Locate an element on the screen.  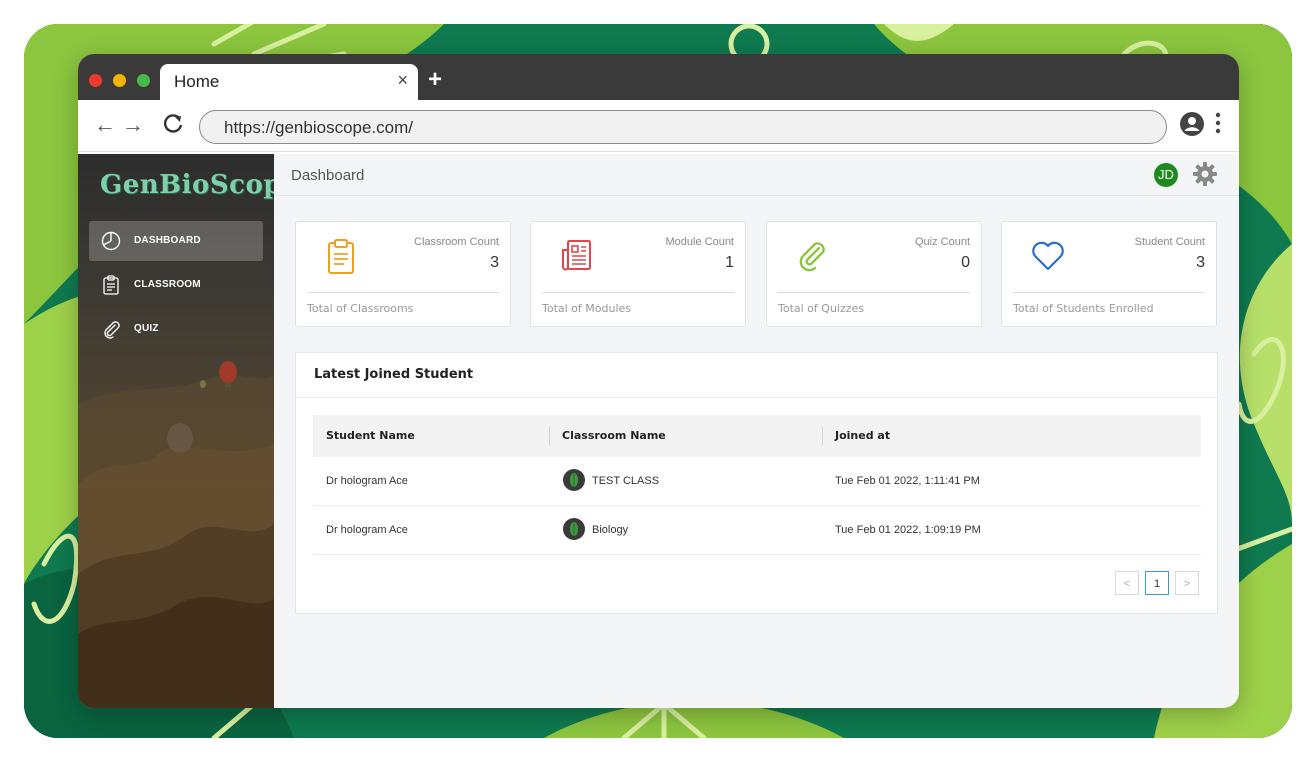
joined-at-cell: Tue Feb 01 2022, 1:11:41 PM is located at coordinates (907, 481).